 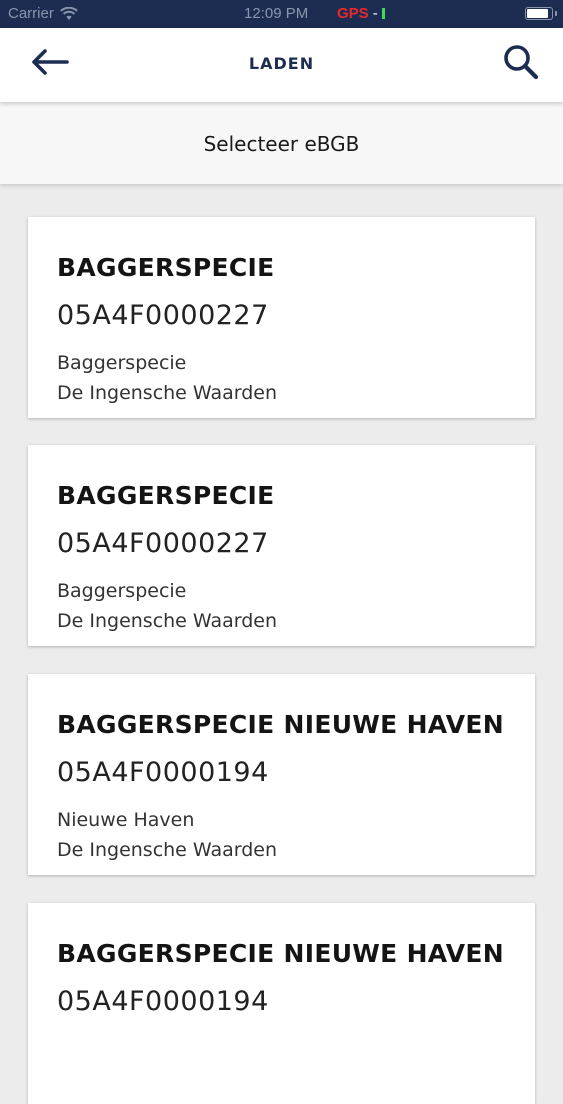 I want to click on search-button, so click(x=521, y=62).